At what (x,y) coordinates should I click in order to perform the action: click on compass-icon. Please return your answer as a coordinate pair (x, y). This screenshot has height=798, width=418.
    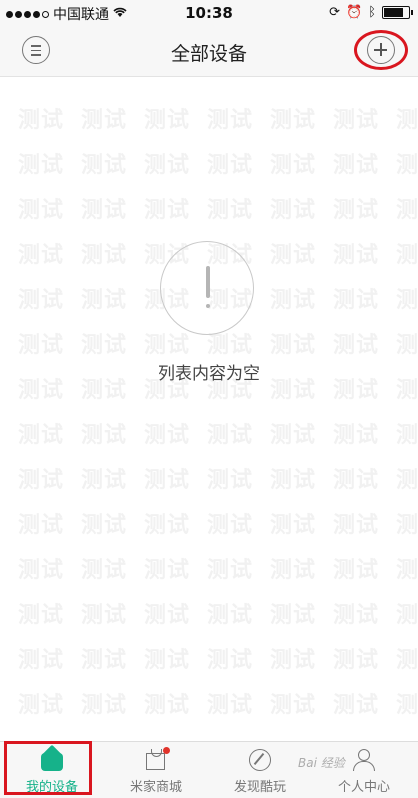
    Looking at the image, I should click on (260, 760).